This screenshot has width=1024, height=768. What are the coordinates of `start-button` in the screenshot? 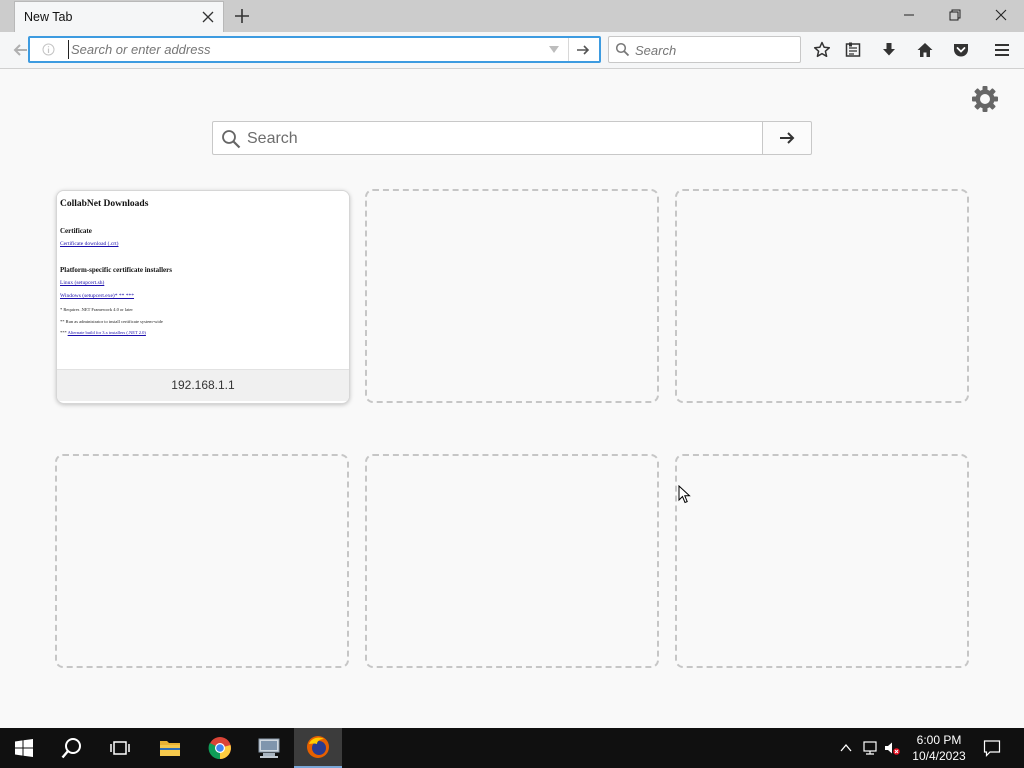 It's located at (24, 748).